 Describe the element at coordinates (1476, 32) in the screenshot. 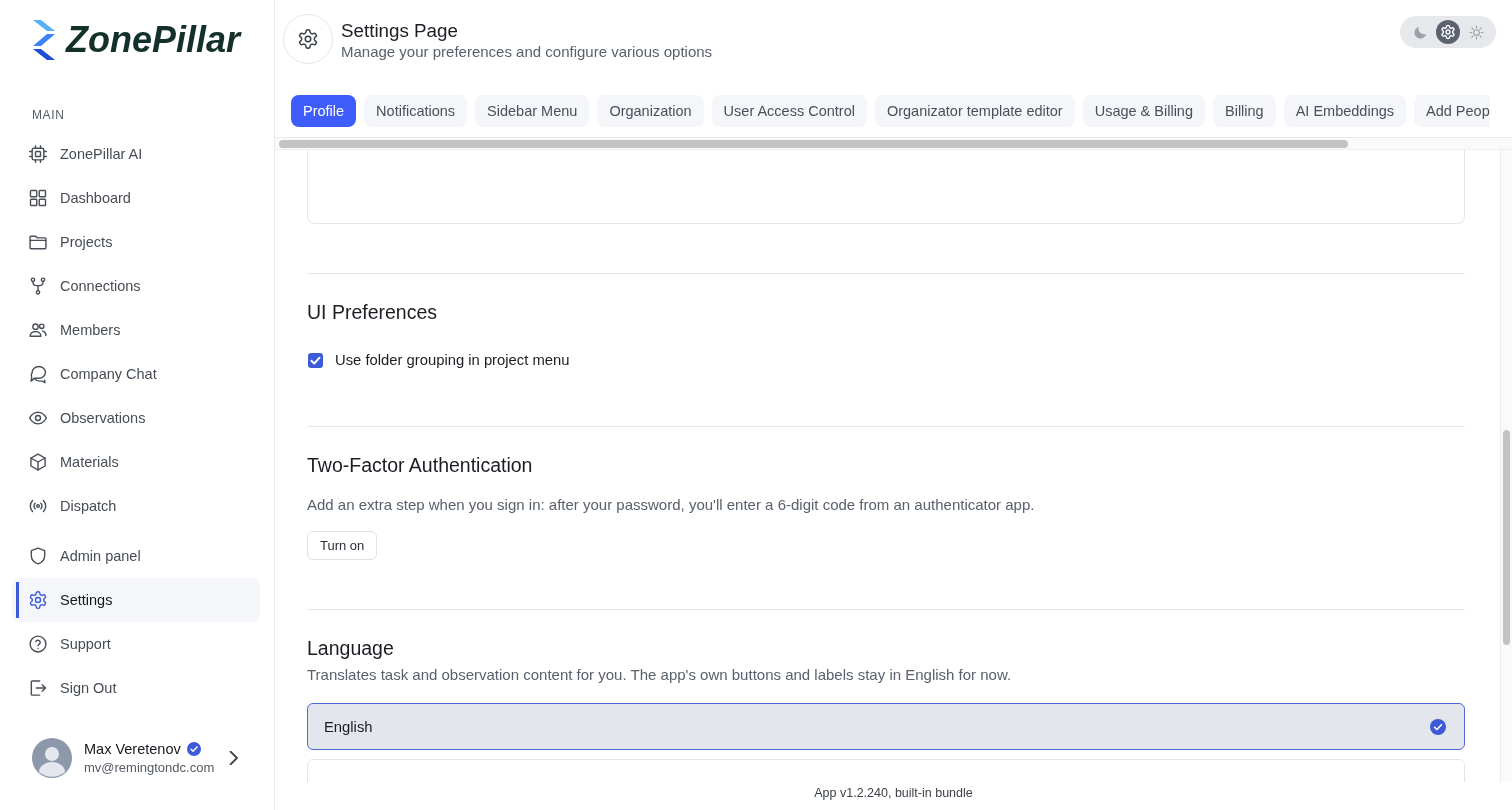

I see `sun-icon` at that location.